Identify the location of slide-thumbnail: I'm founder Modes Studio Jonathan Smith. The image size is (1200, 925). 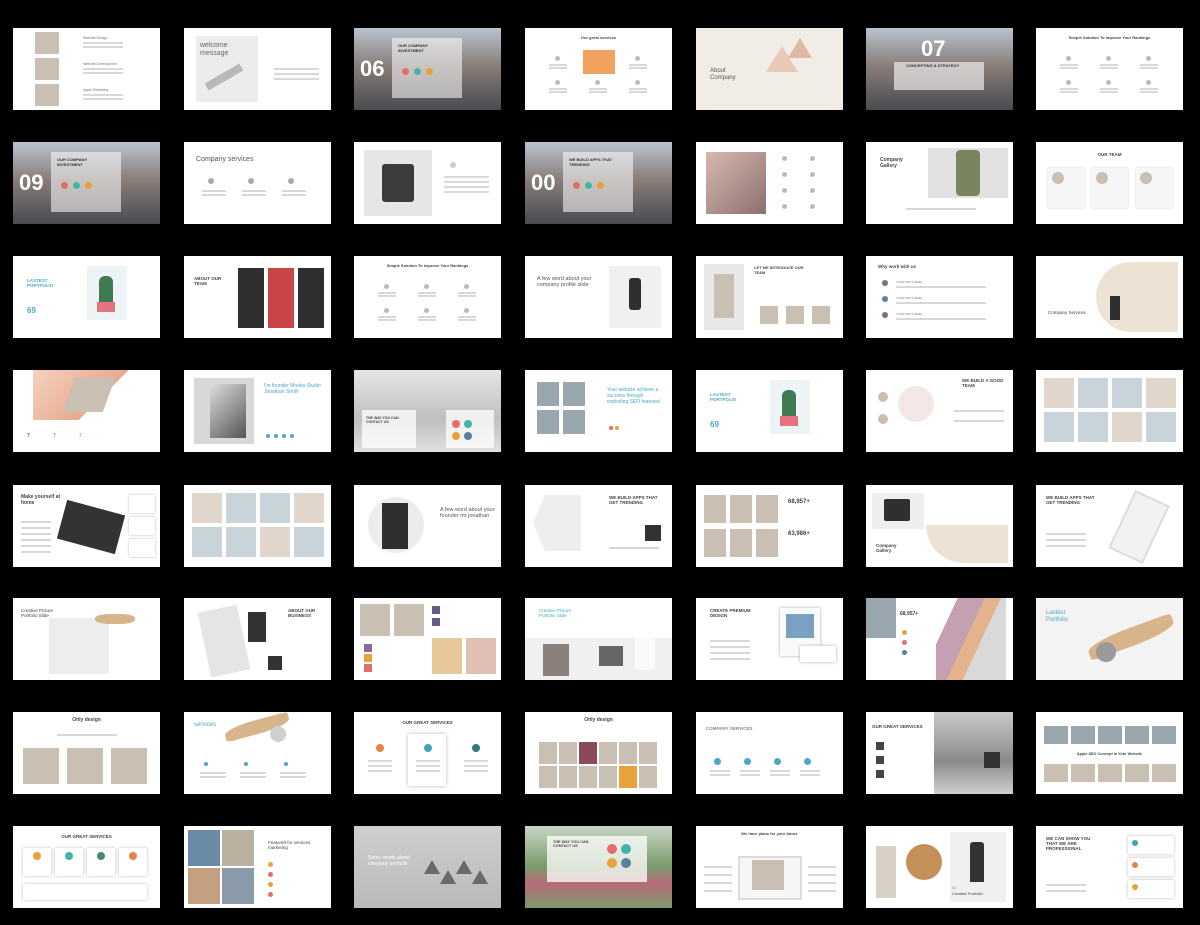
(257, 411).